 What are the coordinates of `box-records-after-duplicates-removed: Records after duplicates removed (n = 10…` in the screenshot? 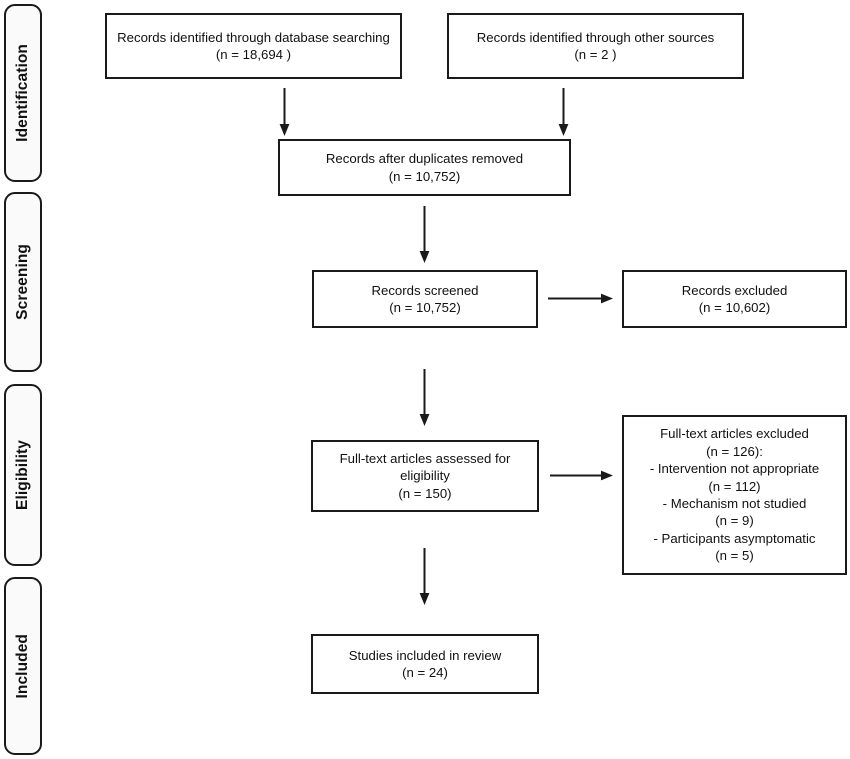 It's located at (424, 167).